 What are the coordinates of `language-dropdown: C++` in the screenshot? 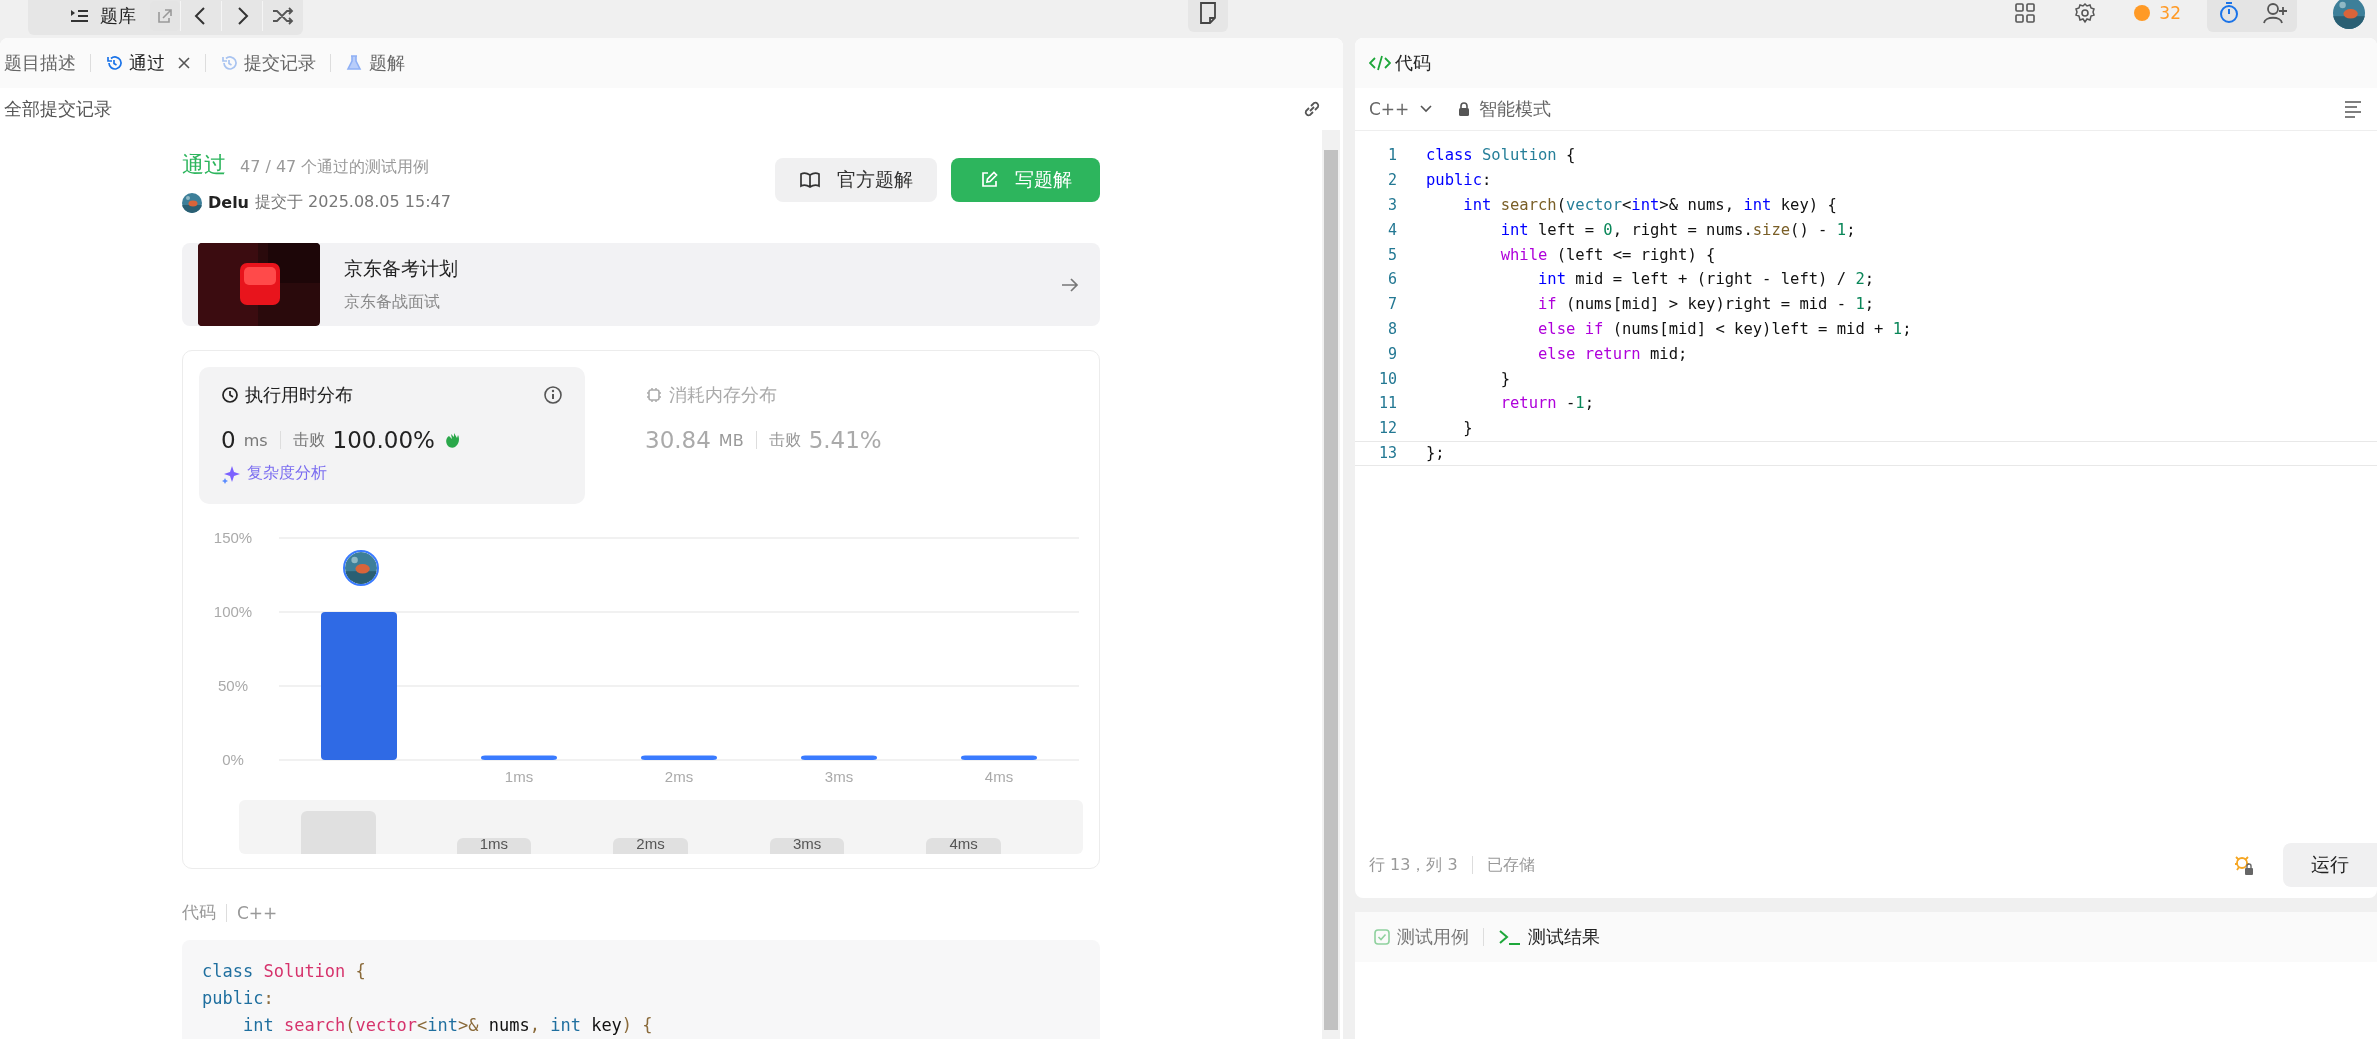 It's located at (1401, 109).